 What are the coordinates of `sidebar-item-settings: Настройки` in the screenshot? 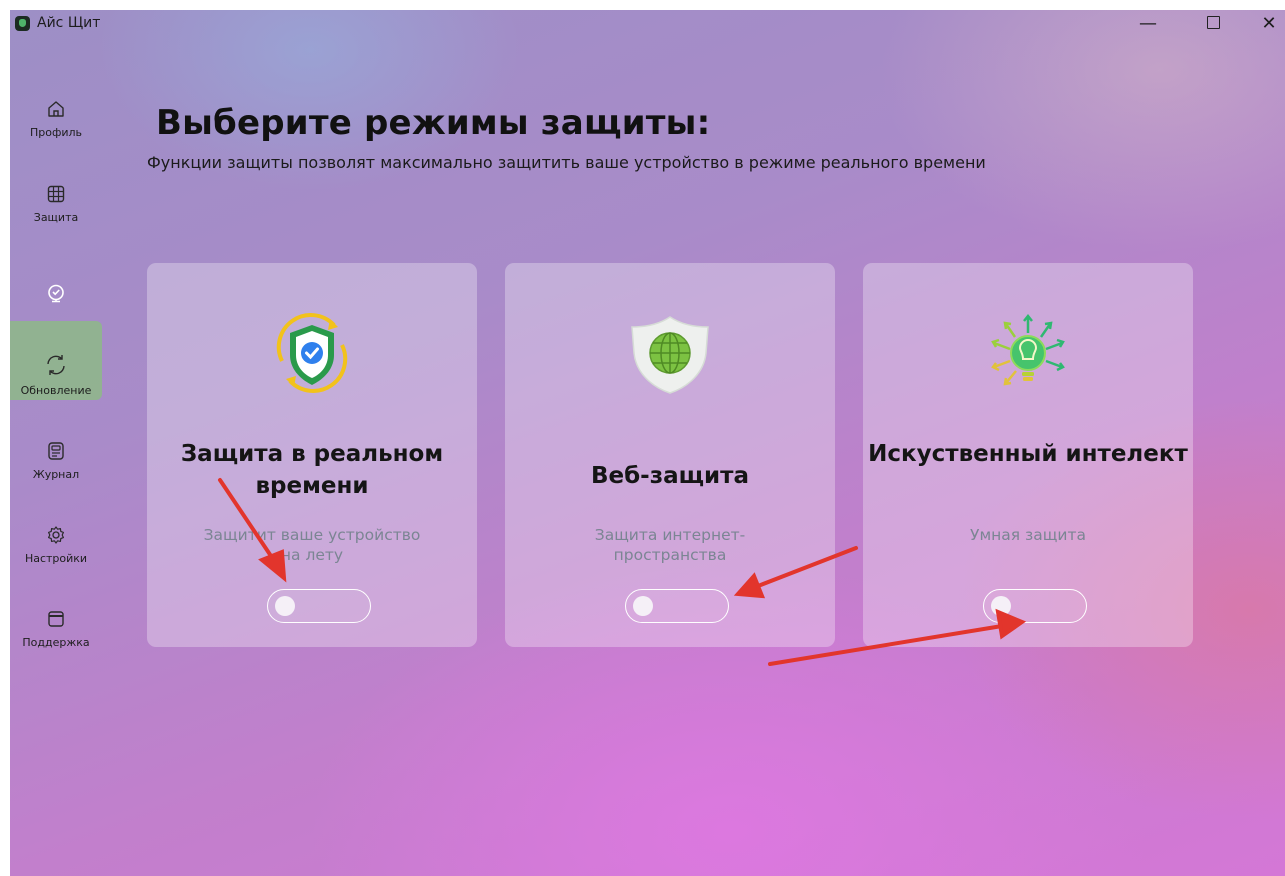 It's located at (56, 544).